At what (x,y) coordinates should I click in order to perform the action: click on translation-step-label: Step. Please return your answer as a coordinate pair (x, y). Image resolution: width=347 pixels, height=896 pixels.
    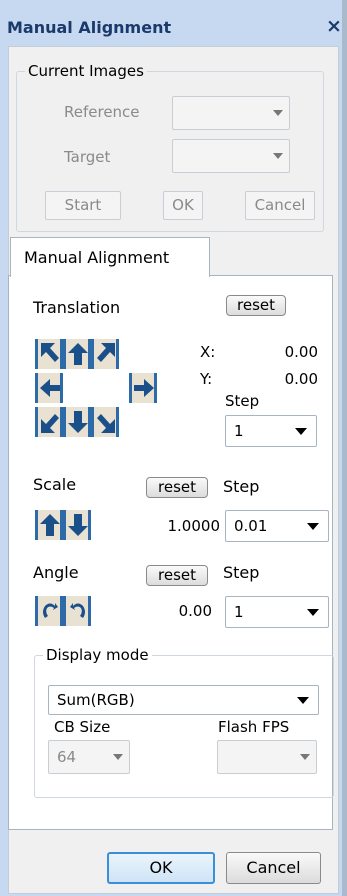
    Looking at the image, I should click on (242, 401).